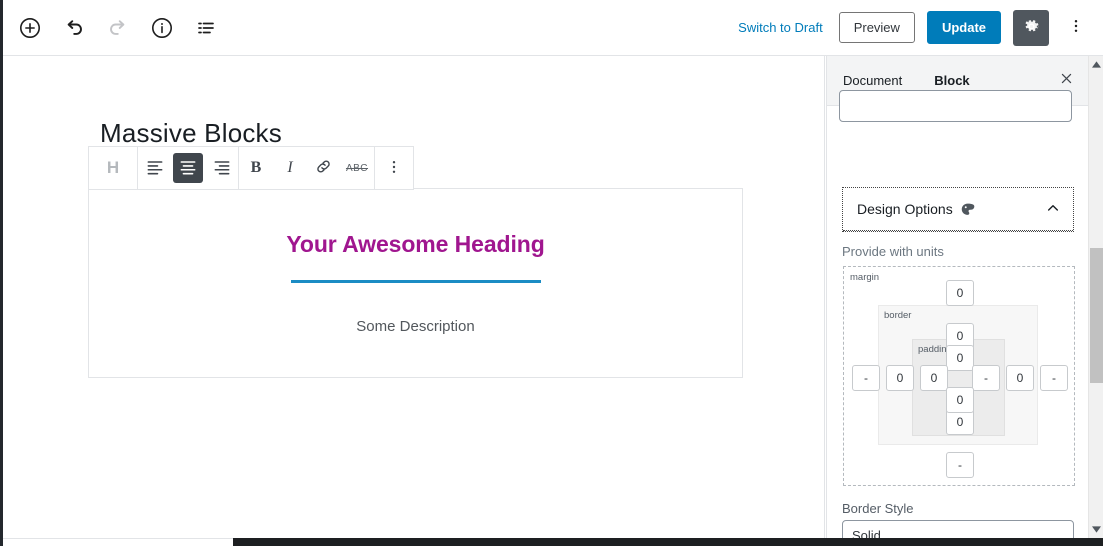 Image resolution: width=1103 pixels, height=546 pixels. I want to click on block-more-options-button, so click(394, 168).